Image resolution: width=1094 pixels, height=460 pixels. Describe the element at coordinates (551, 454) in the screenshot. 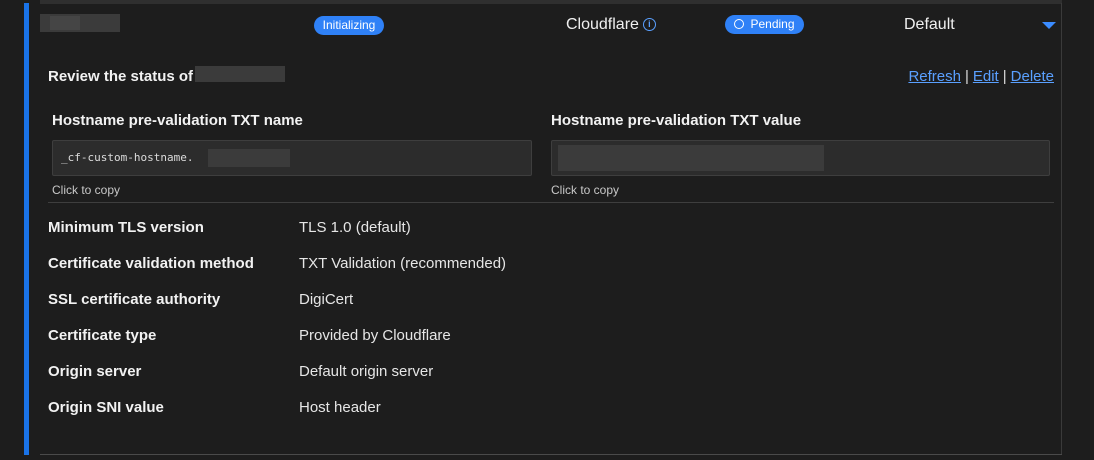

I see `bottom-border` at that location.